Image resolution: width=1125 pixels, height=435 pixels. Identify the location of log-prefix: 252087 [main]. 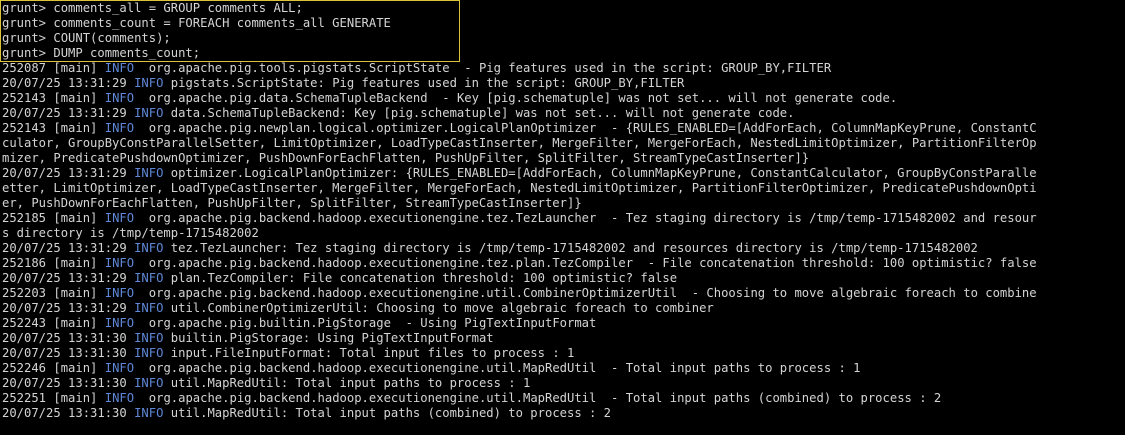
(53, 68).